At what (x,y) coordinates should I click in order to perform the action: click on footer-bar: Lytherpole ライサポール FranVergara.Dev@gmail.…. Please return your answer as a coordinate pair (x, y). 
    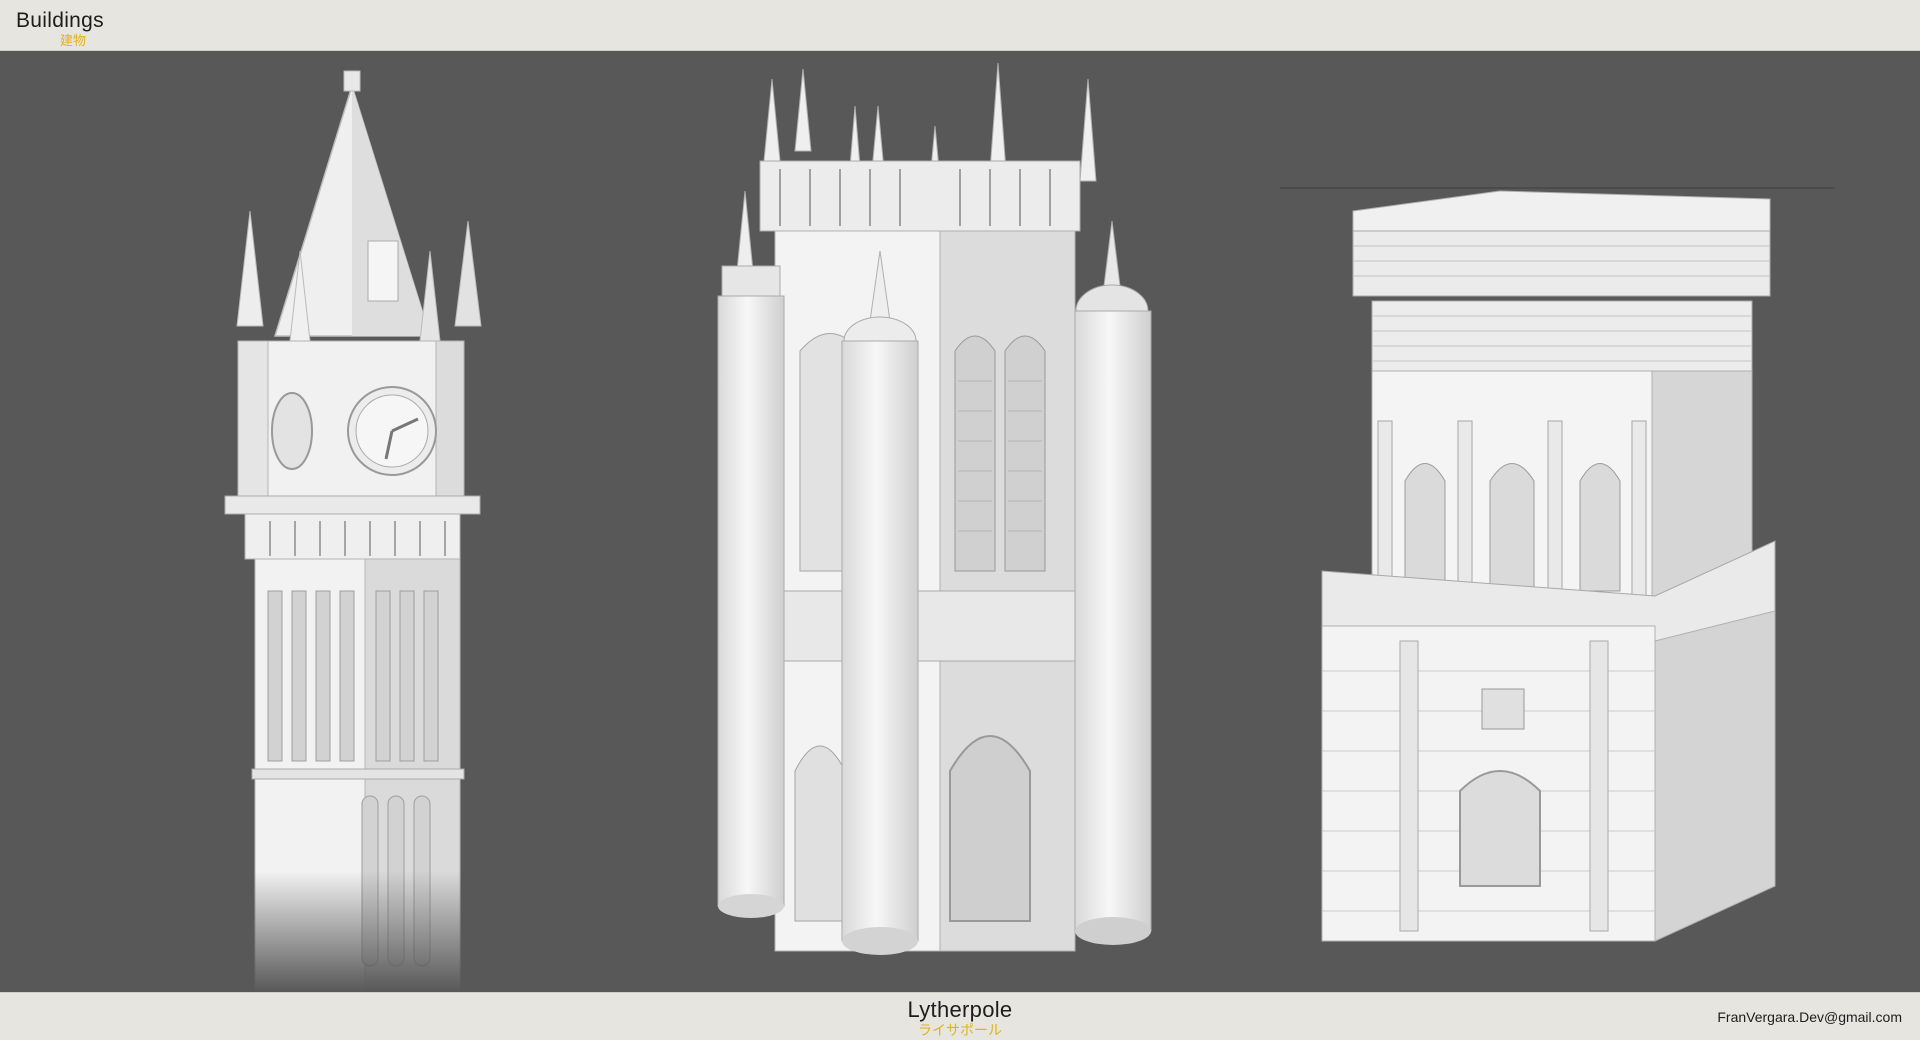
    Looking at the image, I should click on (960, 1015).